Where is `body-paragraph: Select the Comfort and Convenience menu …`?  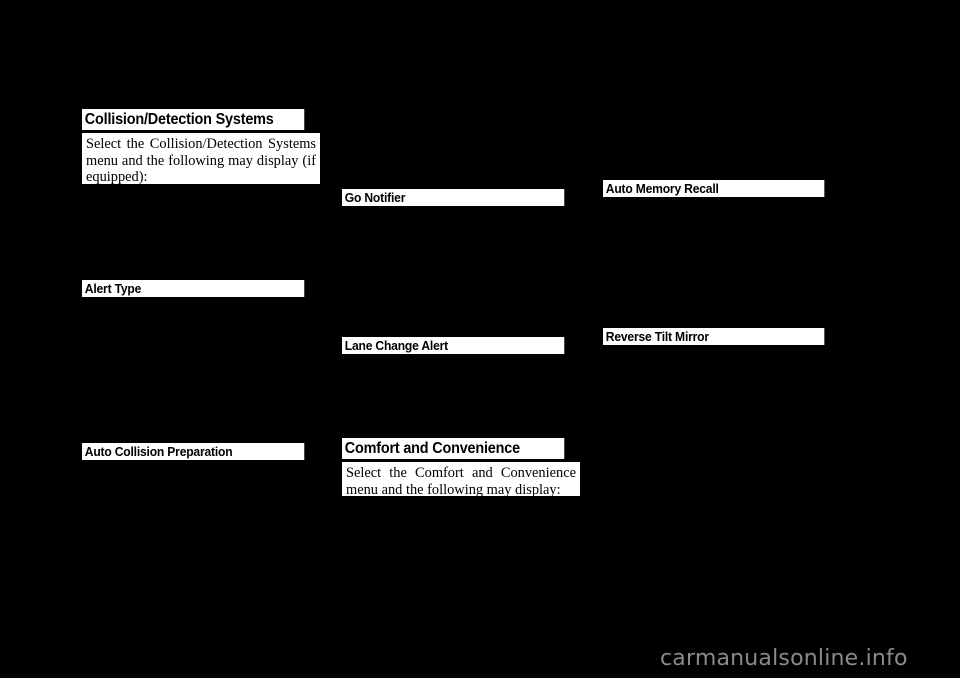 body-paragraph: Select the Comfort and Convenience menu … is located at coordinates (461, 480).